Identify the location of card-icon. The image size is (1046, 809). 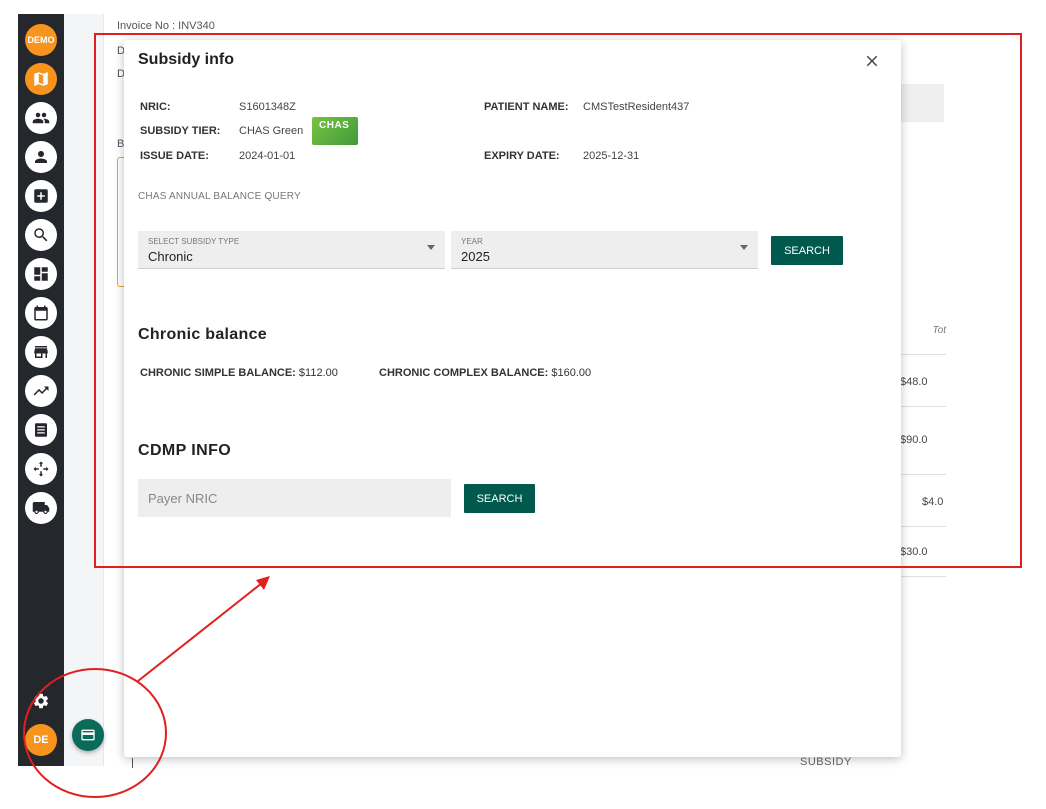
(88, 735).